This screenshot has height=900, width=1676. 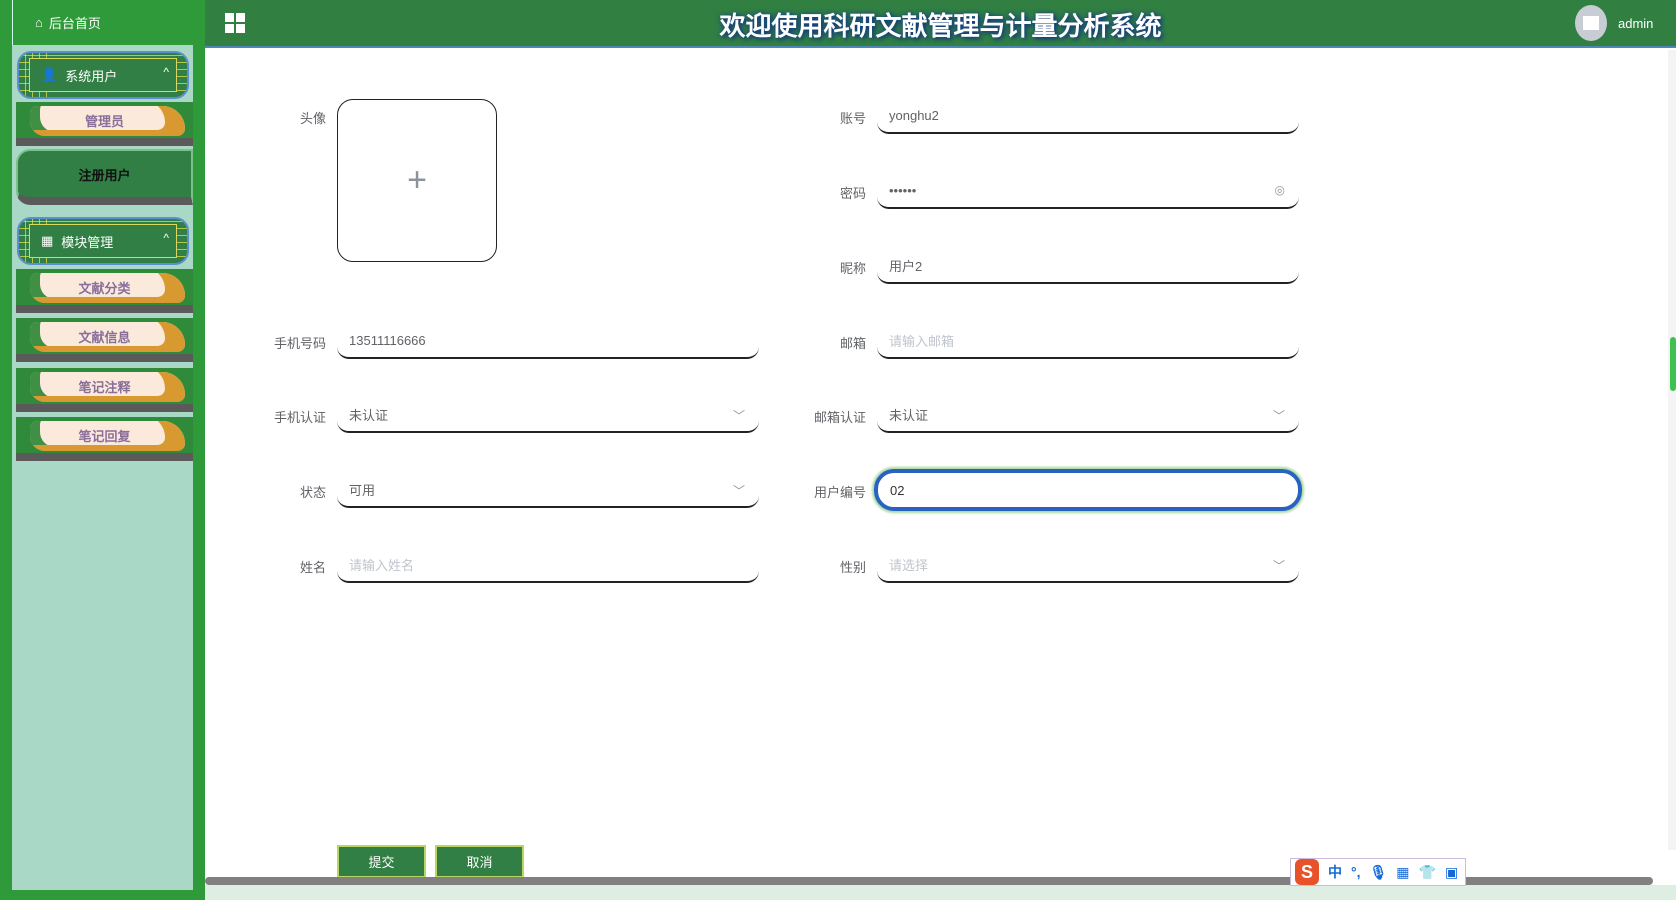 I want to click on cancel-button: 取消, so click(x=479, y=861).